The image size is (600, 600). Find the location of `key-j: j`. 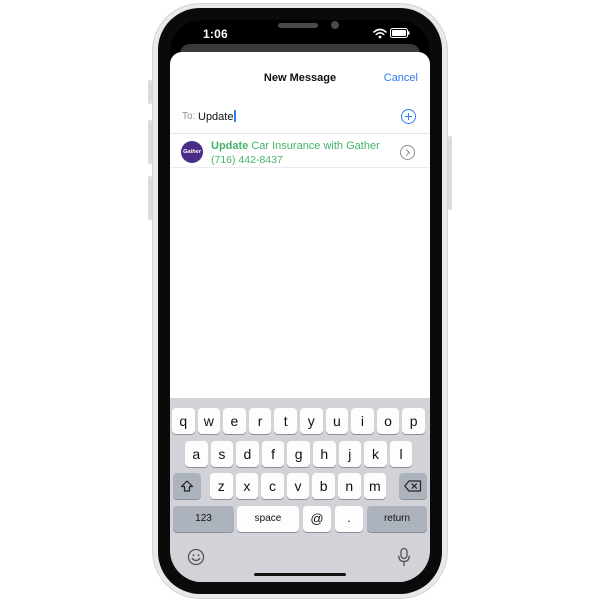

key-j: j is located at coordinates (350, 454).